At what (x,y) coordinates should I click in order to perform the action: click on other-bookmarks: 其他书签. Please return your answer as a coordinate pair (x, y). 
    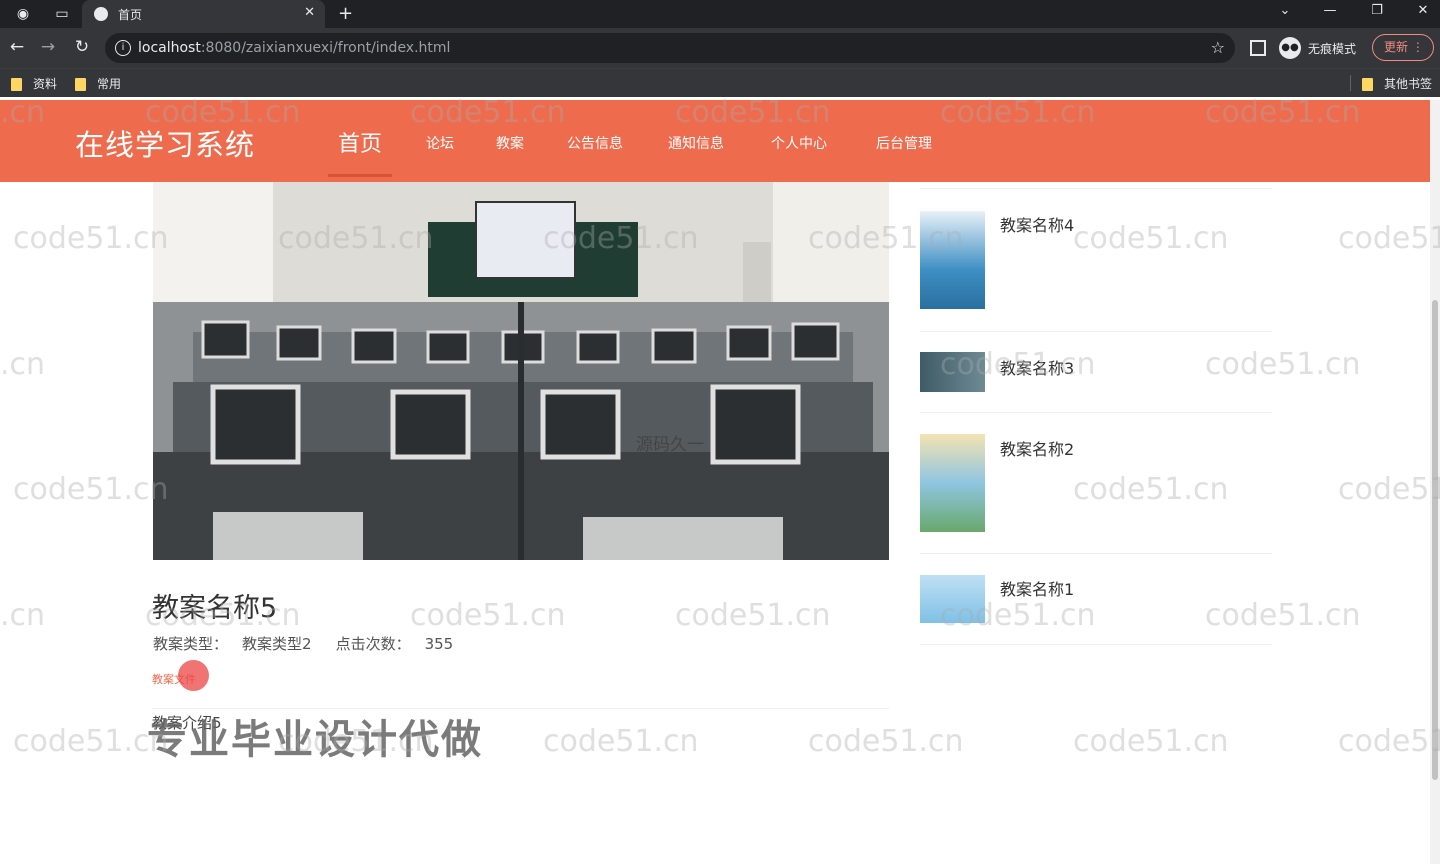
    Looking at the image, I should click on (1397, 83).